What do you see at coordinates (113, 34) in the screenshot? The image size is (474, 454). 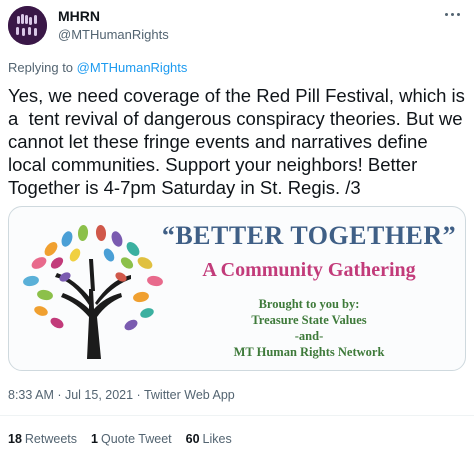 I see `author-handle: @MTHumanRights` at bounding box center [113, 34].